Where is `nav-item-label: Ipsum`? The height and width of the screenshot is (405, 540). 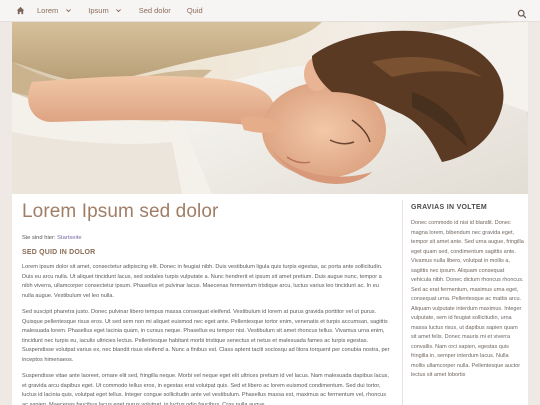
nav-item-label: Ipsum is located at coordinates (98, 10).